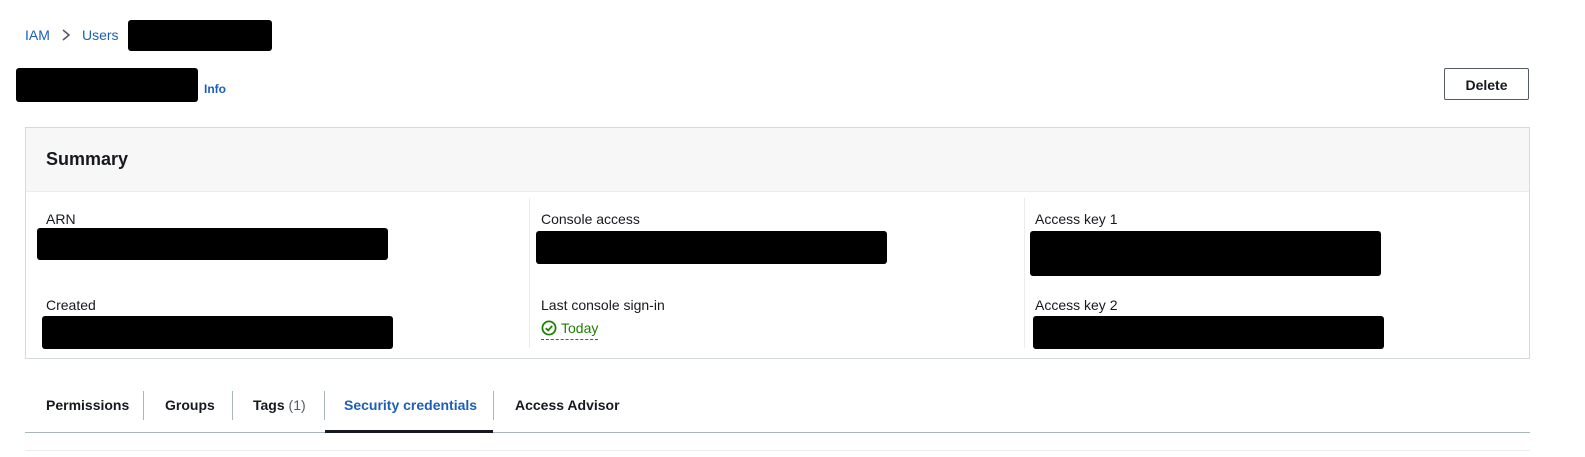  What do you see at coordinates (87, 159) in the screenshot?
I see `summary-title: Summary` at bounding box center [87, 159].